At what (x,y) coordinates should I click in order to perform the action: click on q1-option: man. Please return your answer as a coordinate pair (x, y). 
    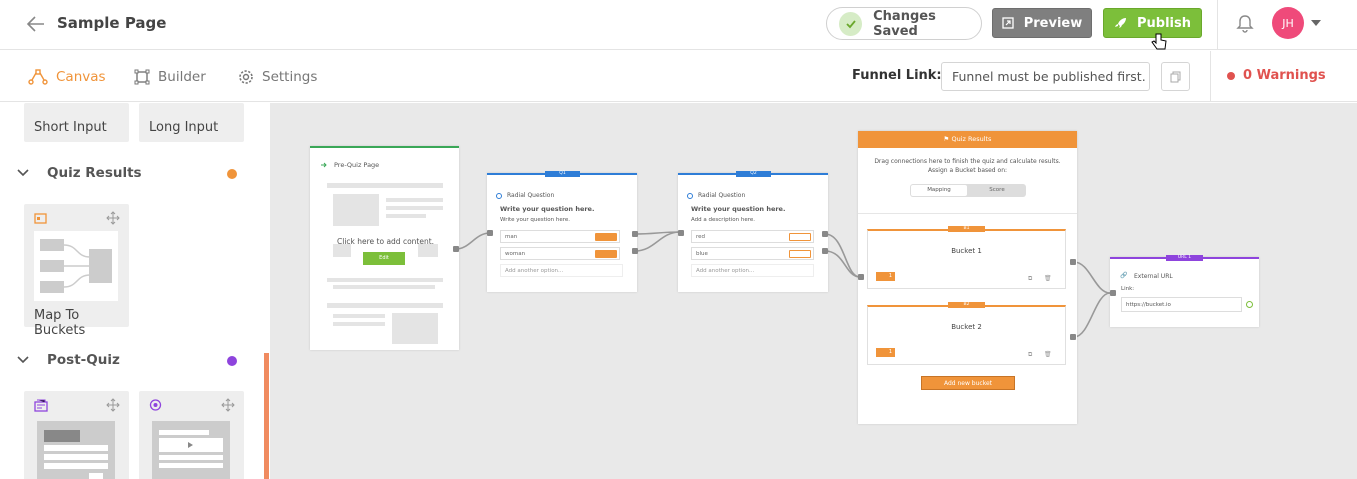
    Looking at the image, I should click on (560, 236).